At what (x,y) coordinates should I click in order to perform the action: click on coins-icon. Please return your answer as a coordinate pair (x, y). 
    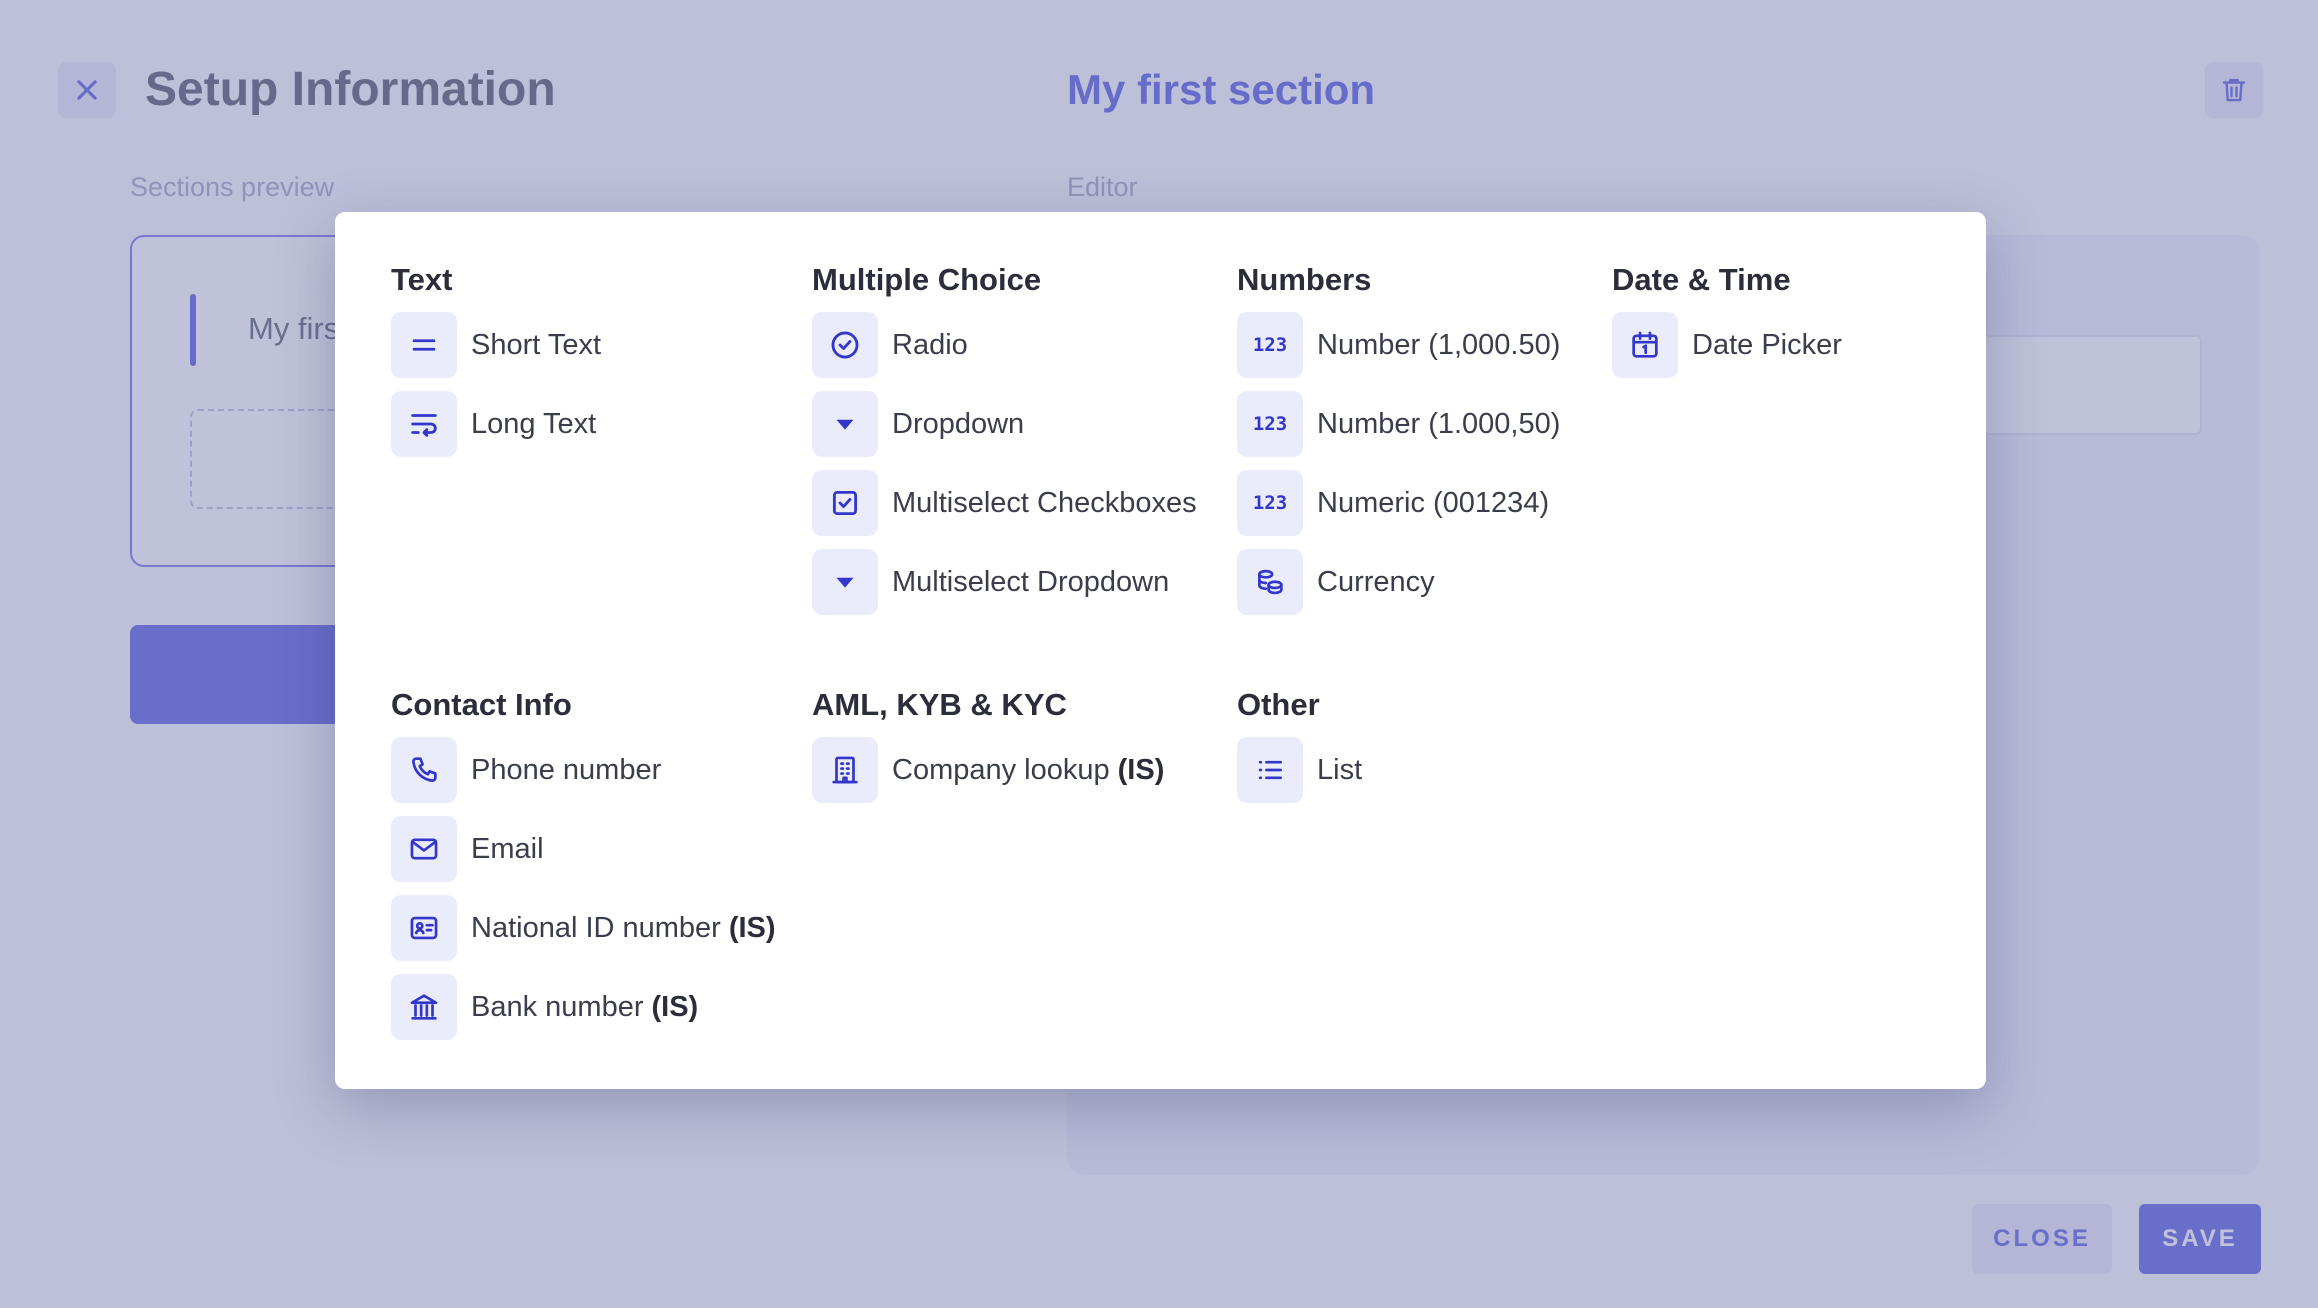
    Looking at the image, I should click on (1270, 582).